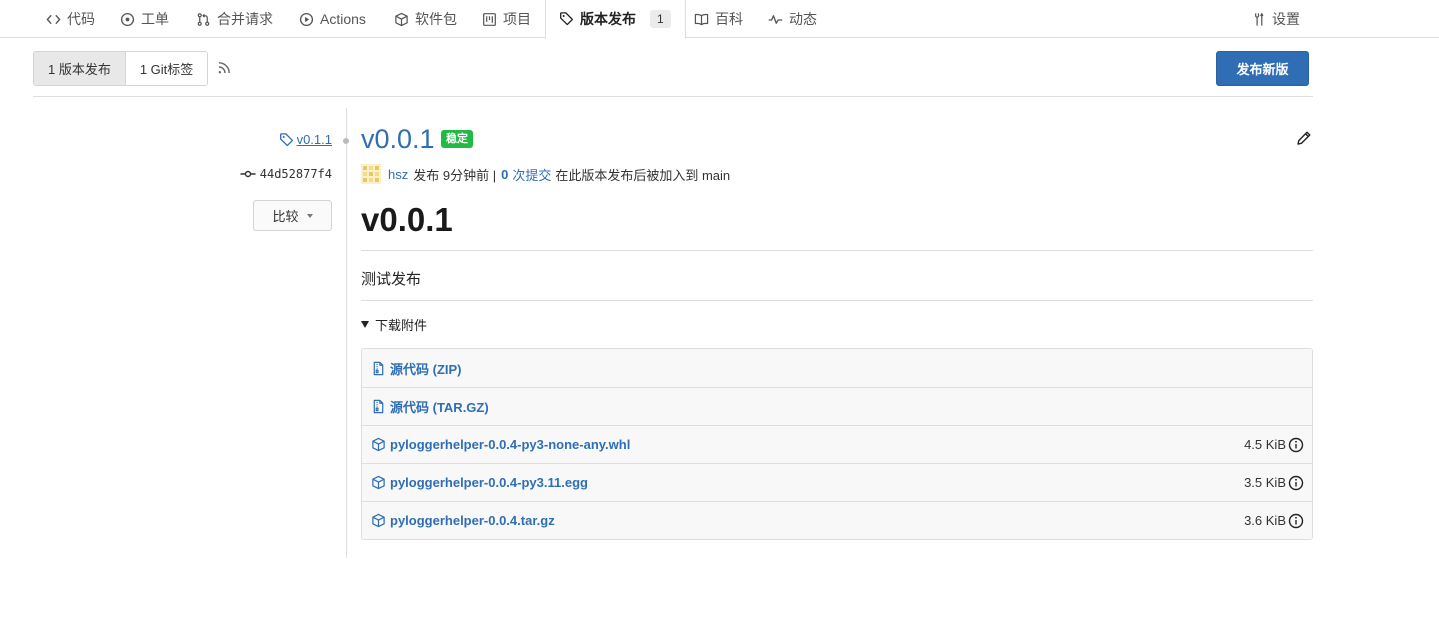  Describe the element at coordinates (701, 19) in the screenshot. I see `book-icon` at that location.